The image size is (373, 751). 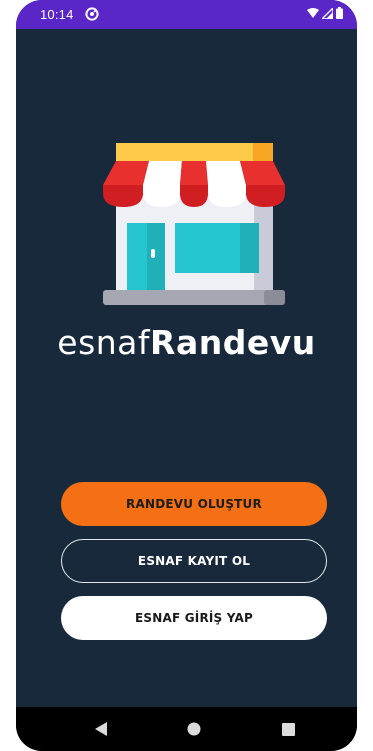 I want to click on back-triangle-icon, so click(x=101, y=729).